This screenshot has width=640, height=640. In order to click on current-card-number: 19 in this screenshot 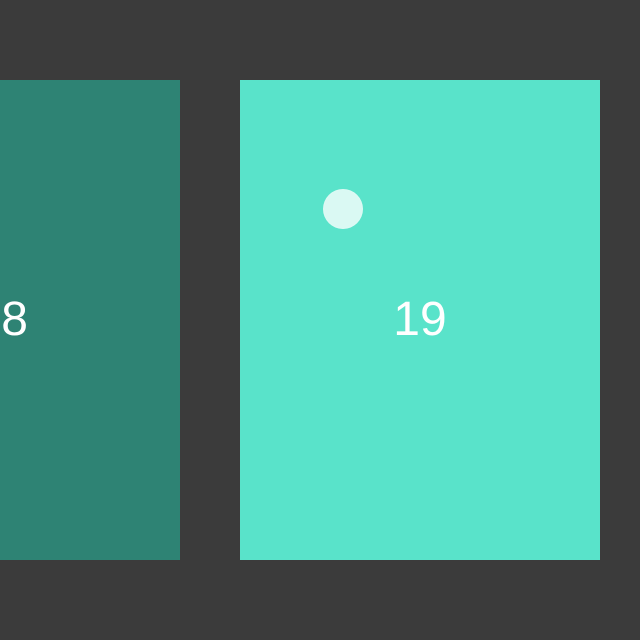, I will do `click(420, 319)`.